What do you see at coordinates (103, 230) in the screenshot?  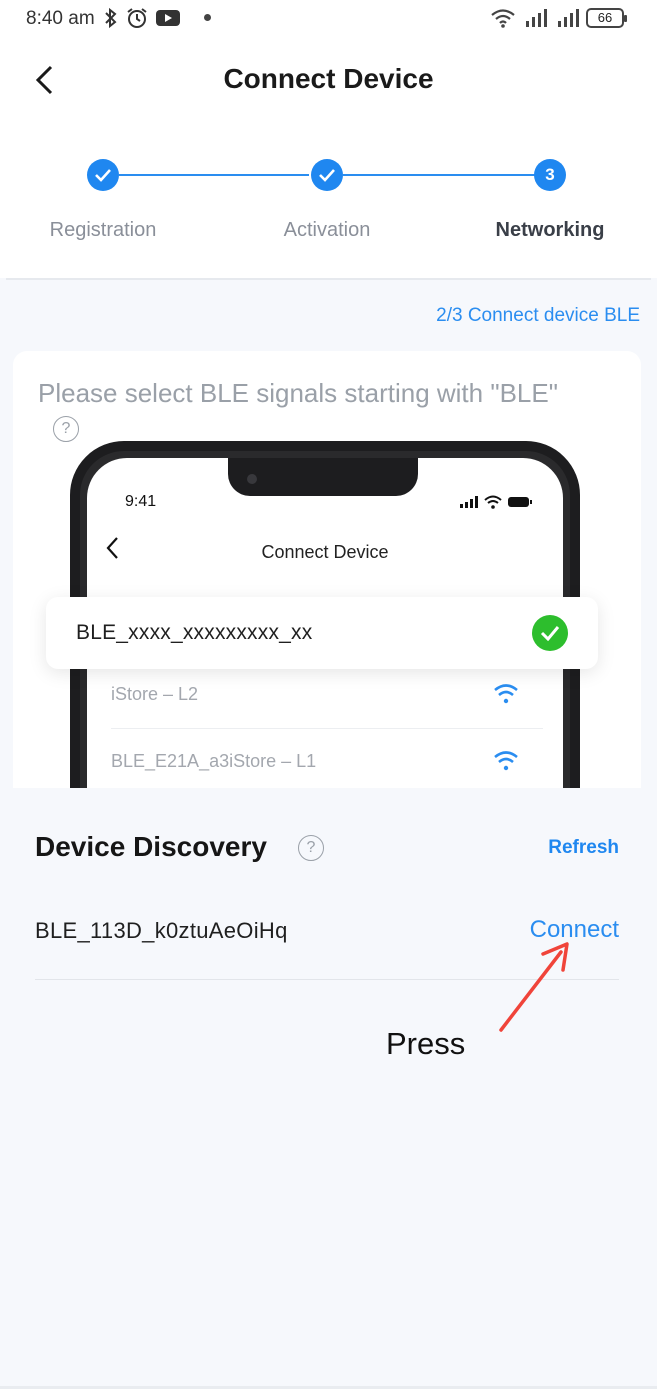 I see `step-label-registration: Registration` at bounding box center [103, 230].